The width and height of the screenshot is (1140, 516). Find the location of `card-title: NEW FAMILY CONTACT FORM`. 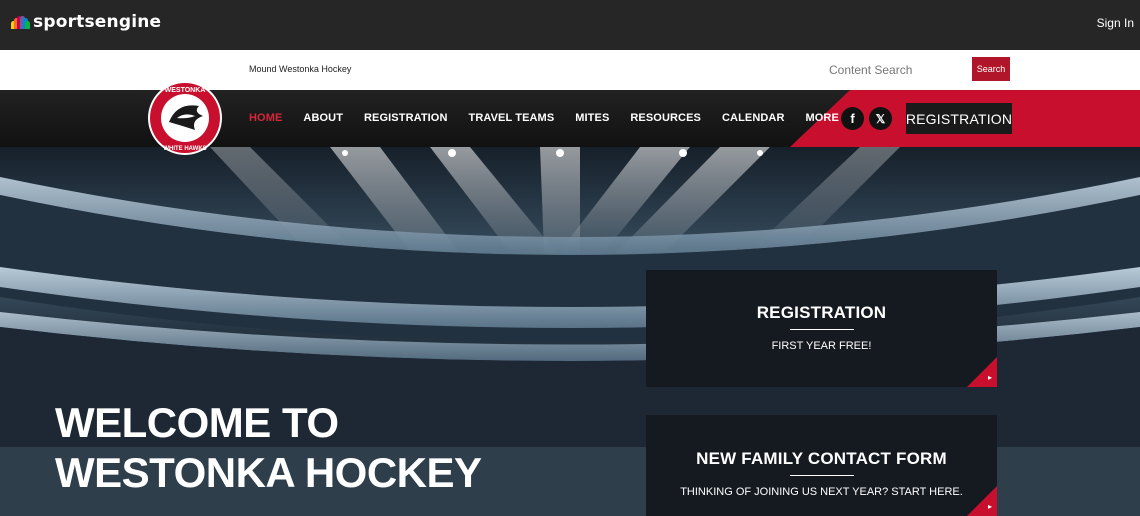

card-title: NEW FAMILY CONTACT FORM is located at coordinates (821, 458).